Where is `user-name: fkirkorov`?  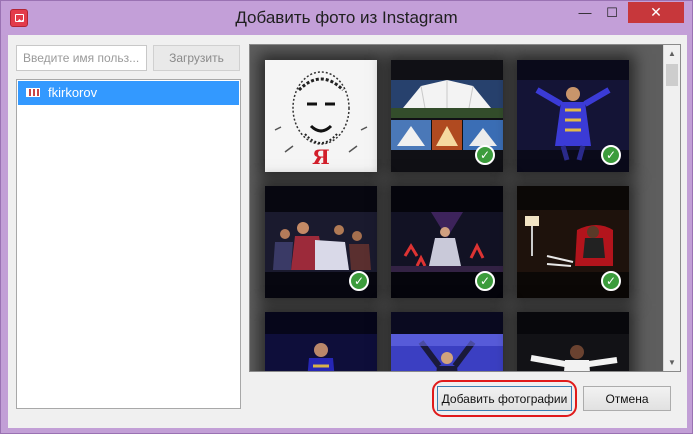
user-name: fkirkorov is located at coordinates (73, 92).